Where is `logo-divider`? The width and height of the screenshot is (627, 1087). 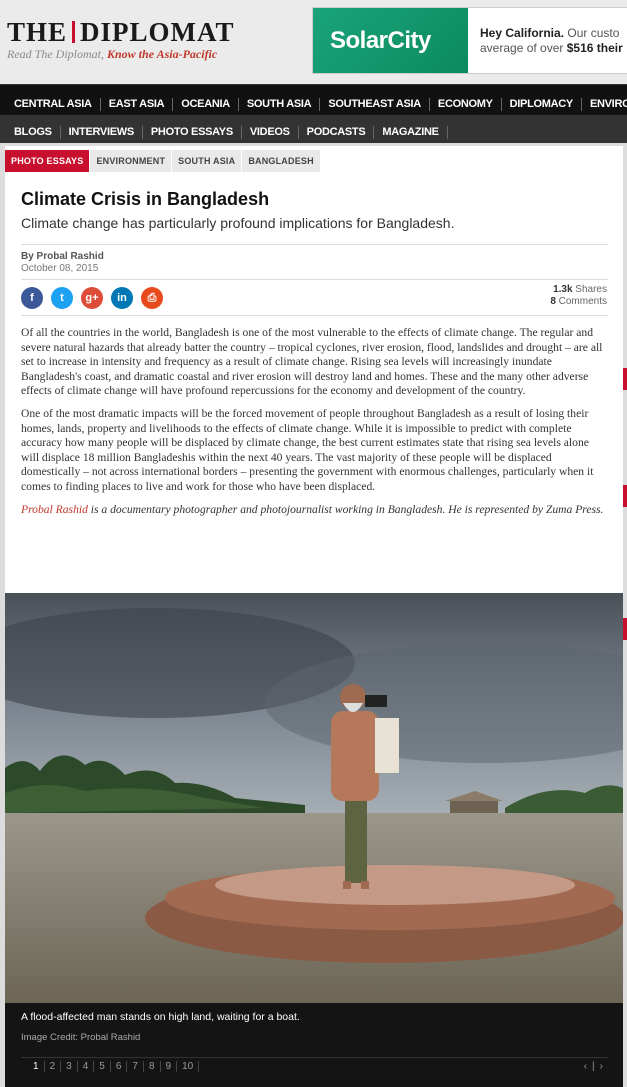 logo-divider is located at coordinates (74, 32).